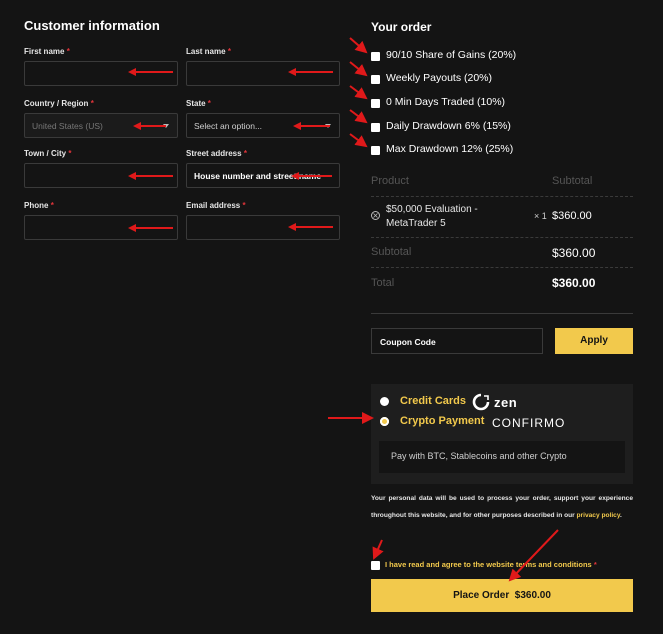 This screenshot has height=634, width=663. What do you see at coordinates (101, 73) in the screenshot?
I see `first-name-field` at bounding box center [101, 73].